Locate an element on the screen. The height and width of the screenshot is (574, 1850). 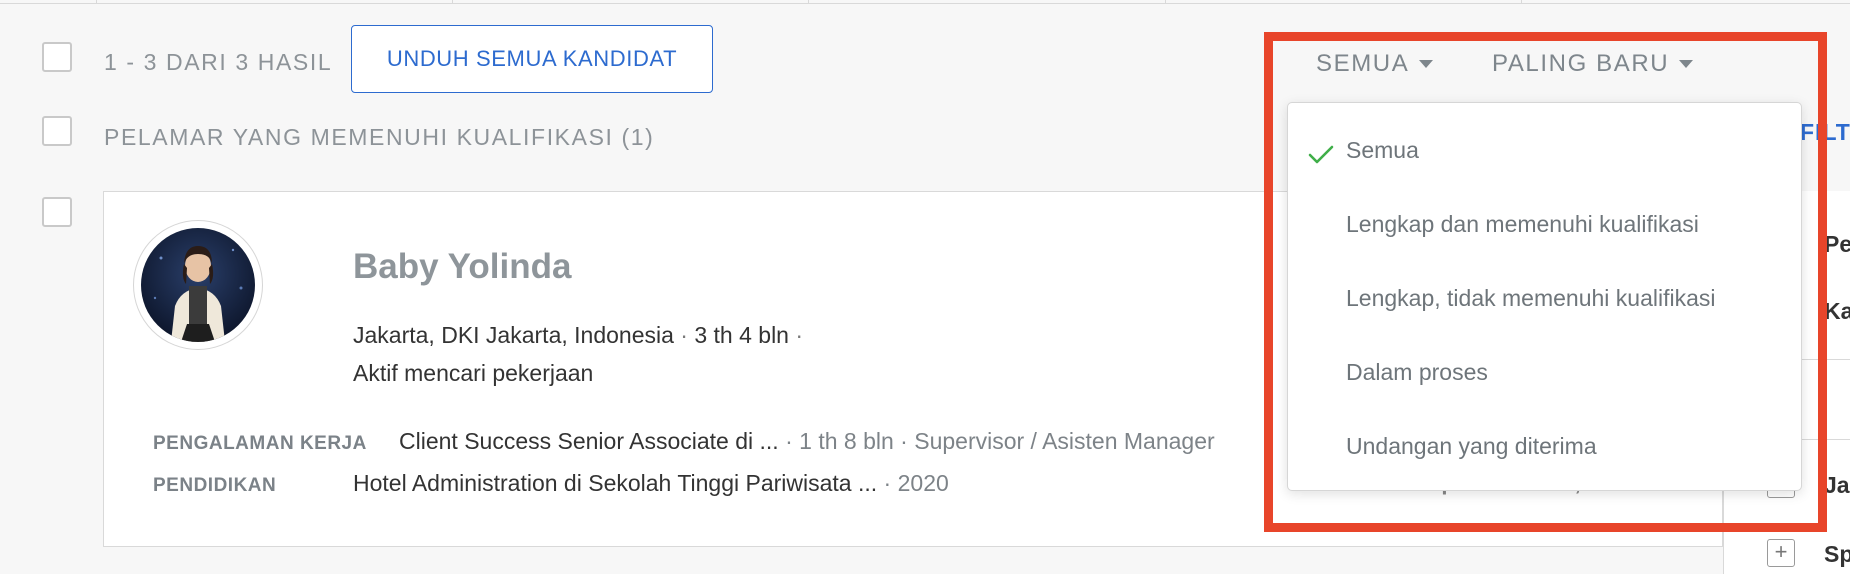
right-panel-item-2: Ka is located at coordinates (1837, 311).